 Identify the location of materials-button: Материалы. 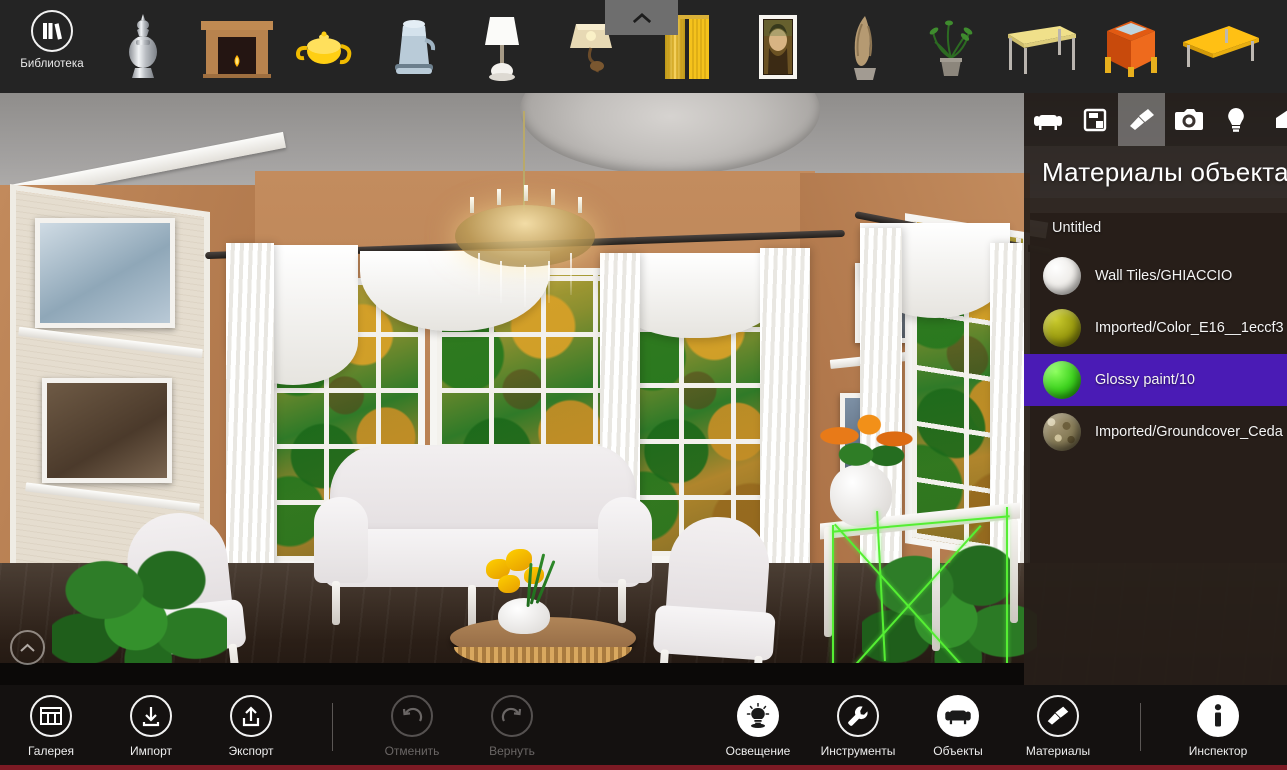
(1058, 728).